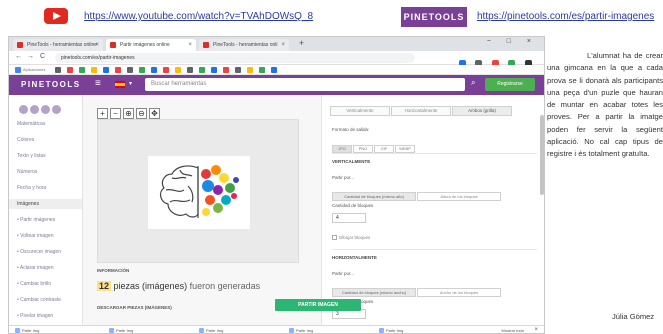 The image size is (663, 334). What do you see at coordinates (482, 111) in the screenshot?
I see `tab-grid: Ambos (grilla)` at bounding box center [482, 111].